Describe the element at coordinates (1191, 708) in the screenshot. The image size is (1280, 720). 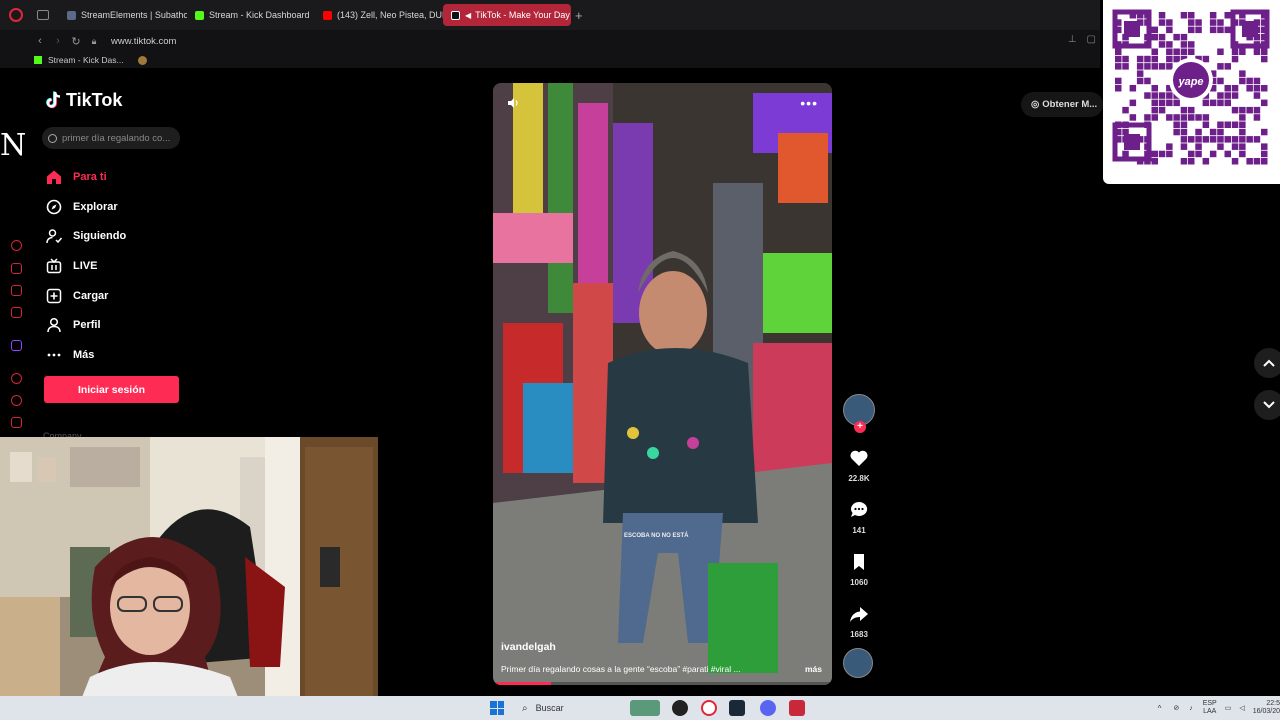
I see `tray-mic-icon: ♪` at that location.